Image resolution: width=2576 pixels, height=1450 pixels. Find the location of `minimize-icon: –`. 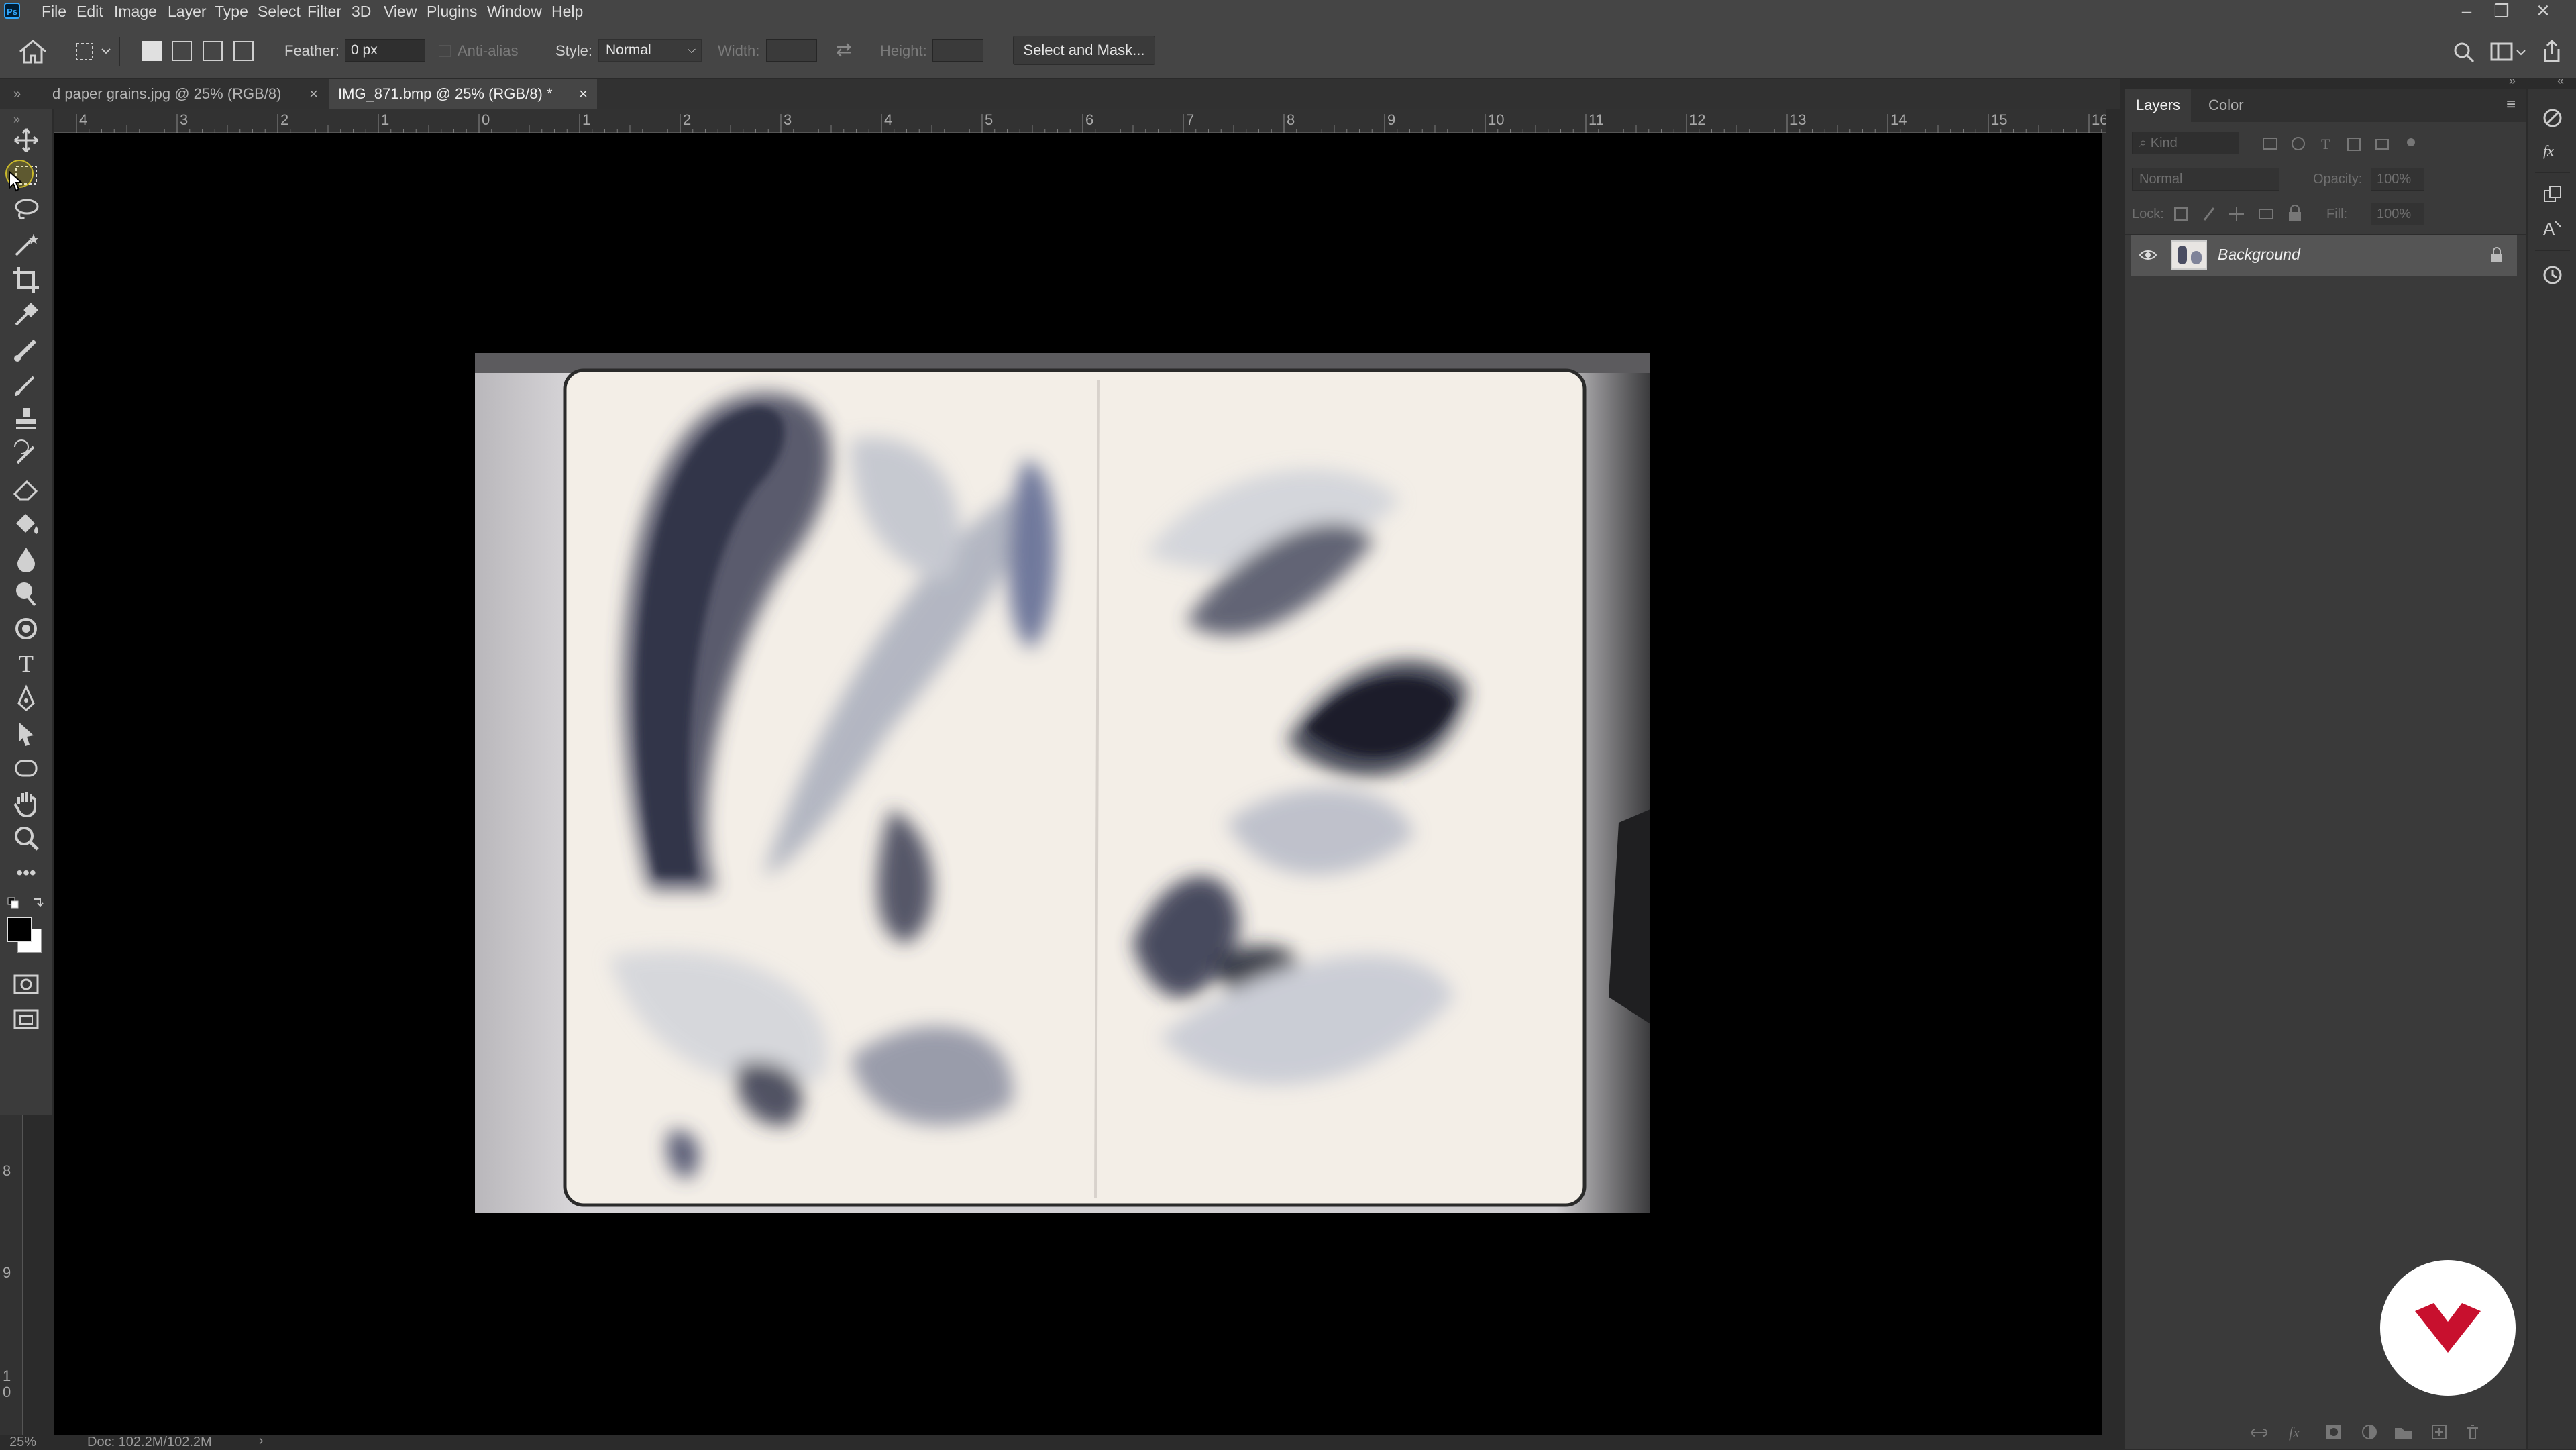

minimize-icon: – is located at coordinates (2466, 11).